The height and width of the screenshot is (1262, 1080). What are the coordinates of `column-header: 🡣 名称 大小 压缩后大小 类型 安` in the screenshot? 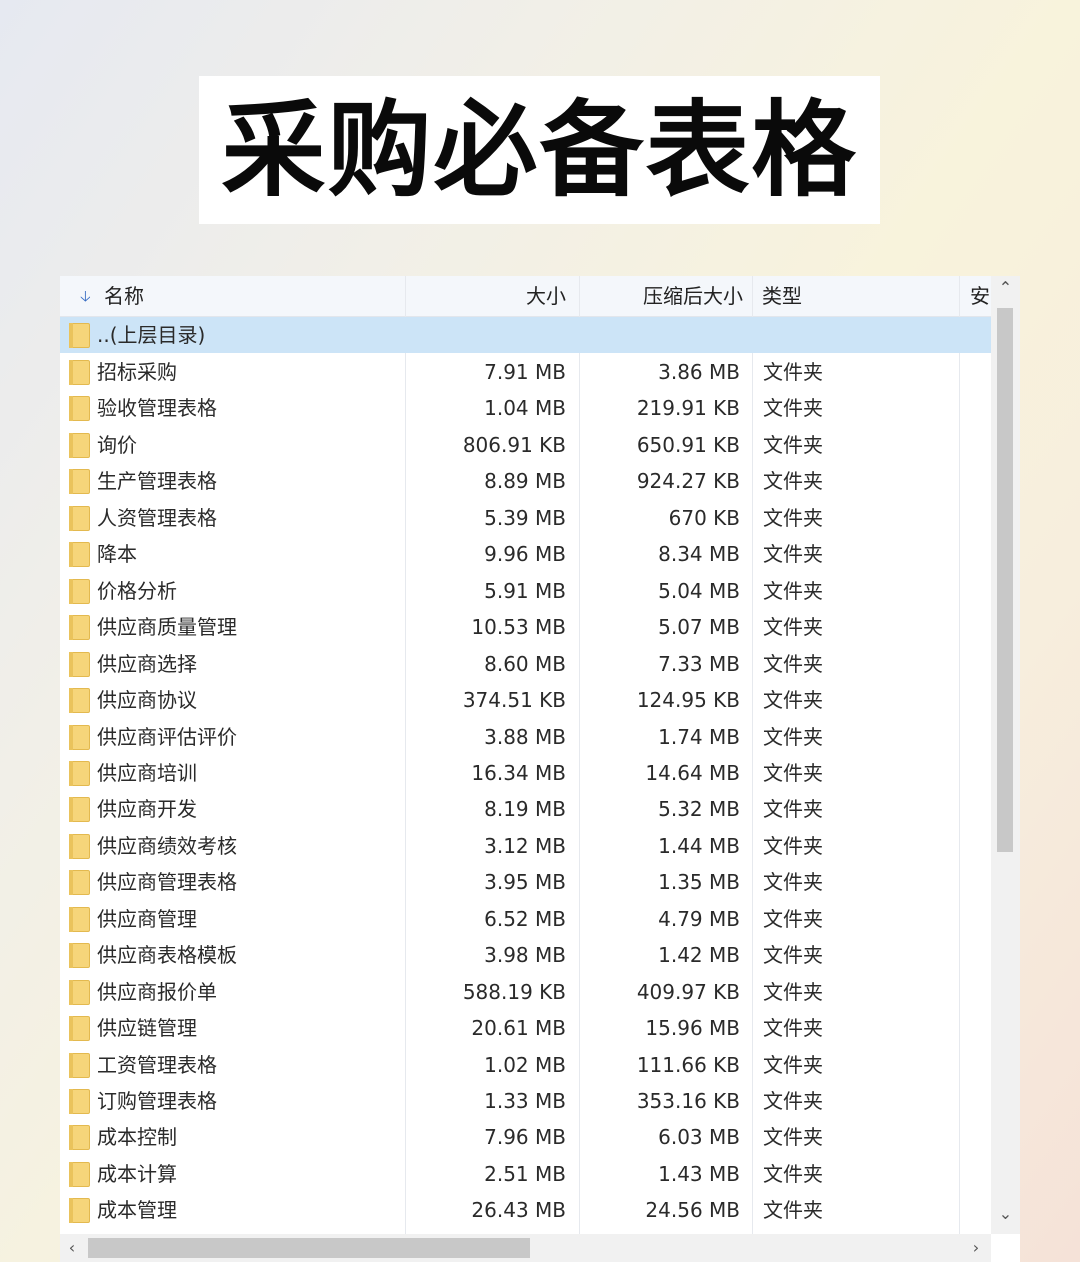 It's located at (525, 296).